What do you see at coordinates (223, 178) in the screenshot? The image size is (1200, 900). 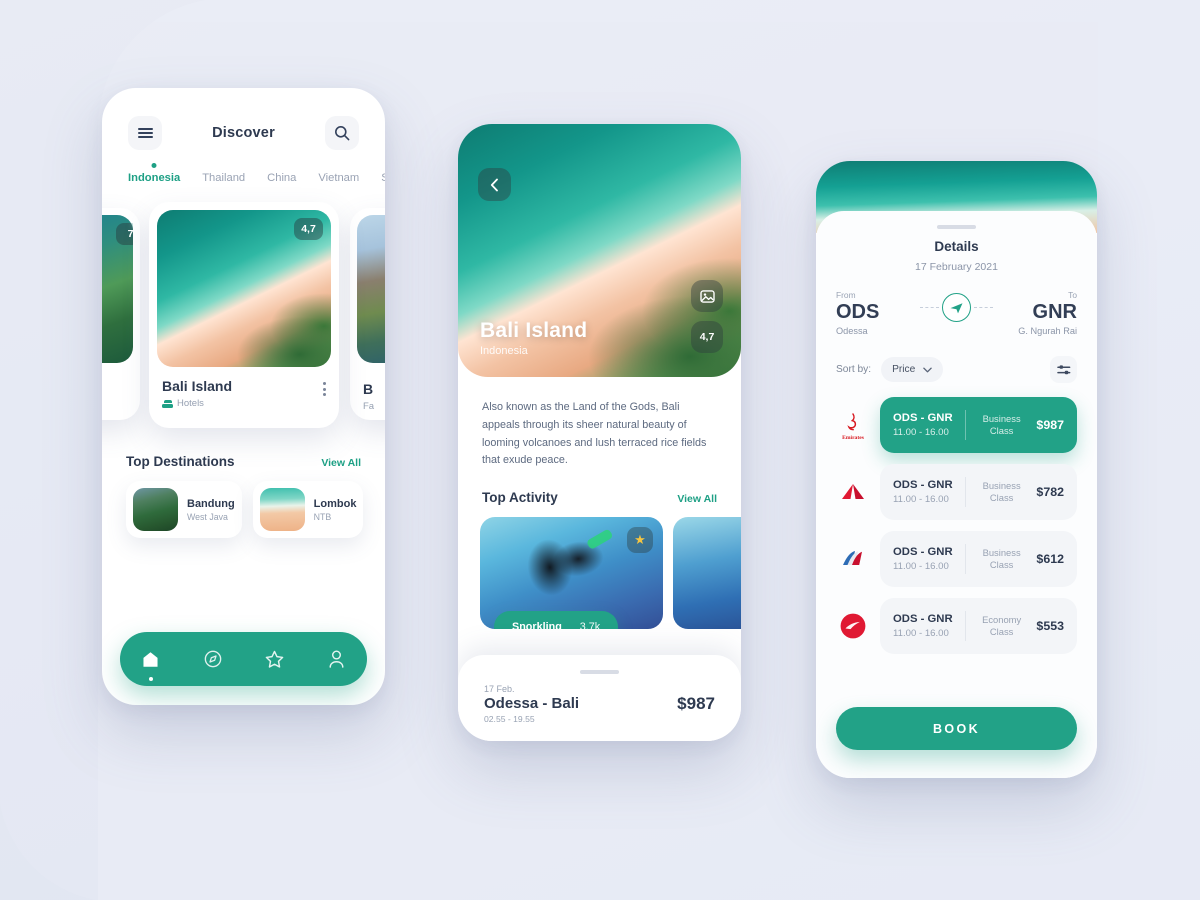 I see `tab-thailand: Thailand` at bounding box center [223, 178].